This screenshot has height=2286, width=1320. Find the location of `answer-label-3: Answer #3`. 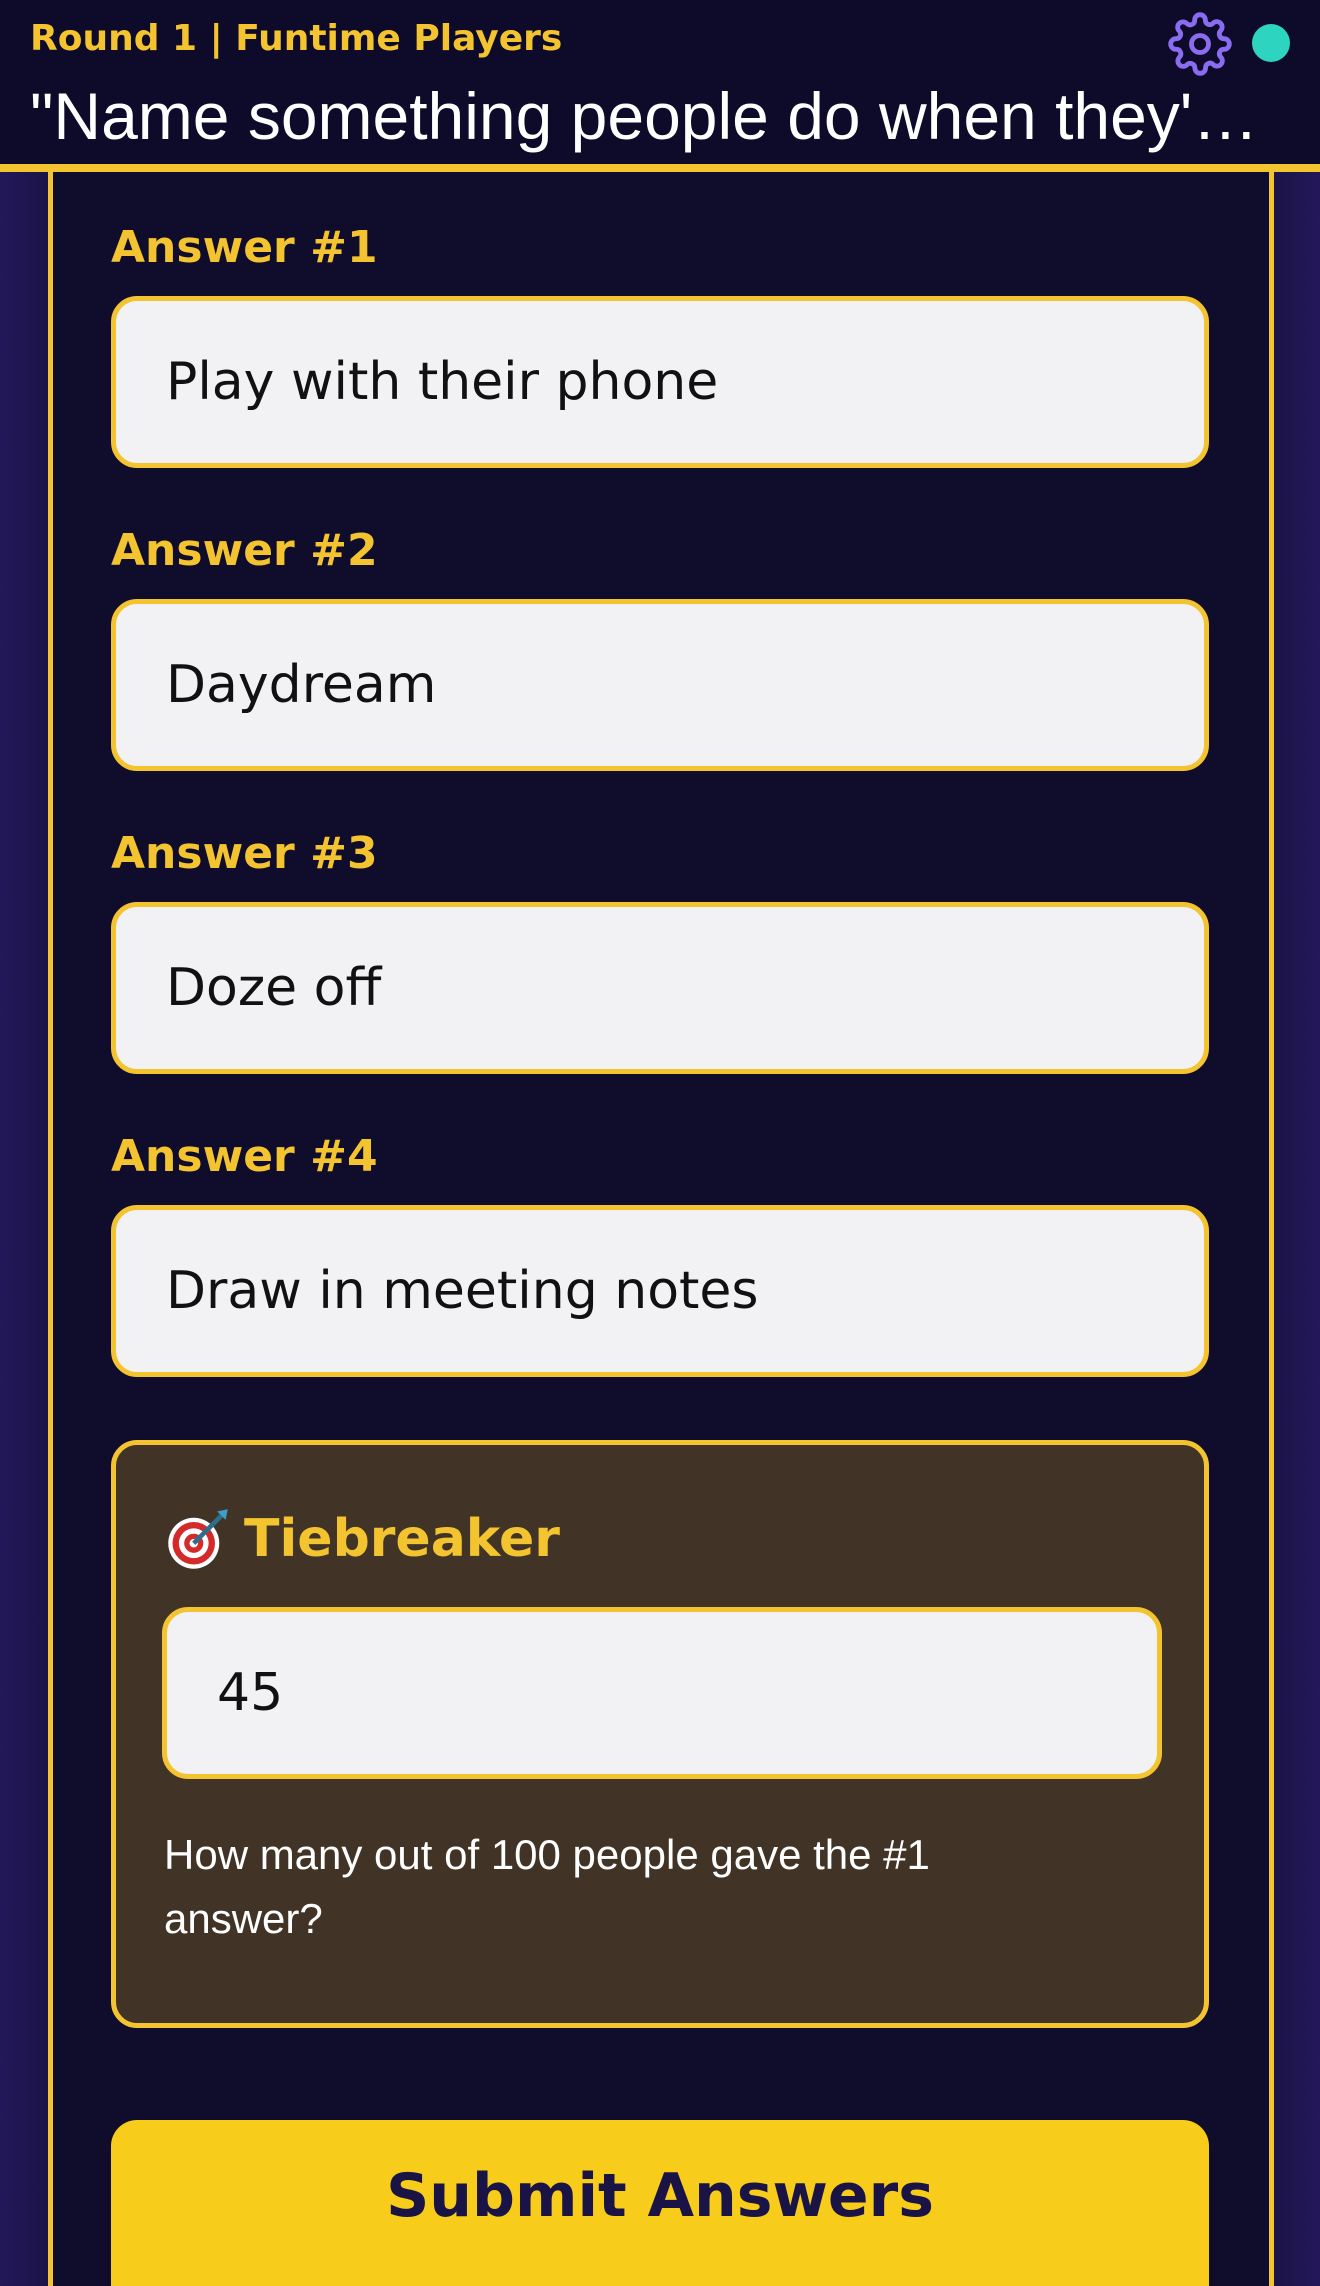

answer-label-3: Answer #3 is located at coordinates (244, 853).